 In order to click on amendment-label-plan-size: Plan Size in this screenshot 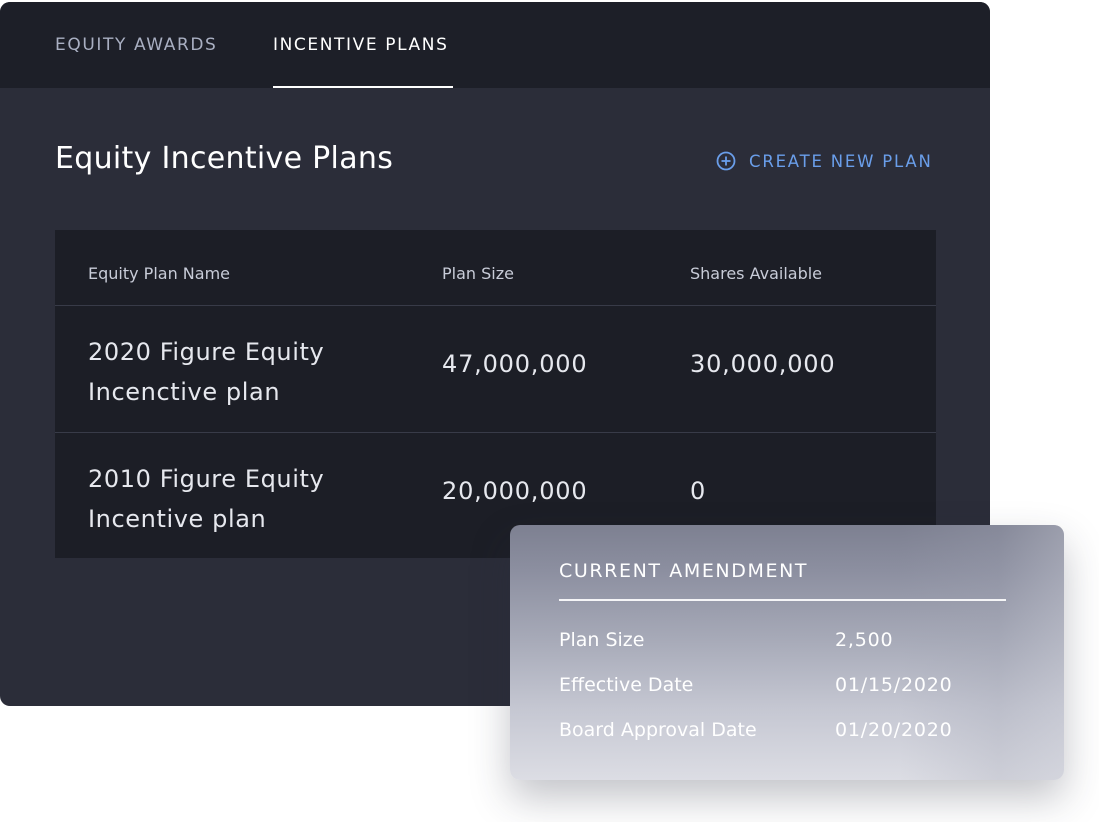, I will do `click(602, 640)`.